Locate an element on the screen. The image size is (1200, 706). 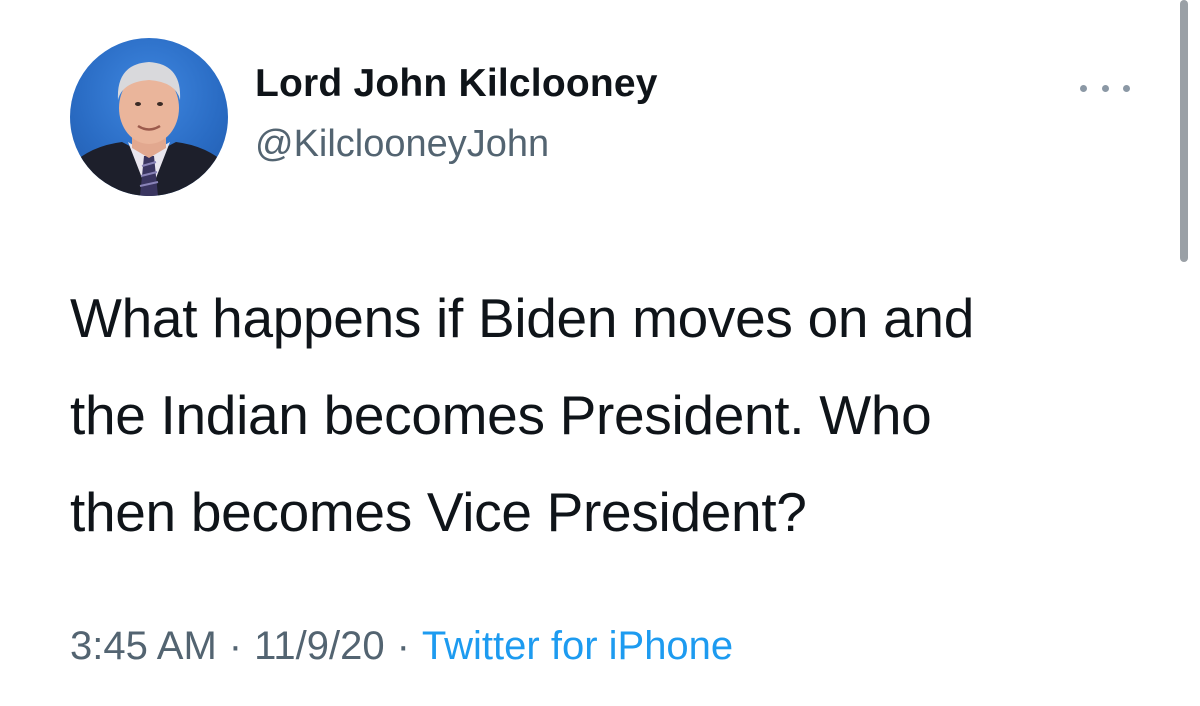
scrollbar-thumb is located at coordinates (1184, 131).